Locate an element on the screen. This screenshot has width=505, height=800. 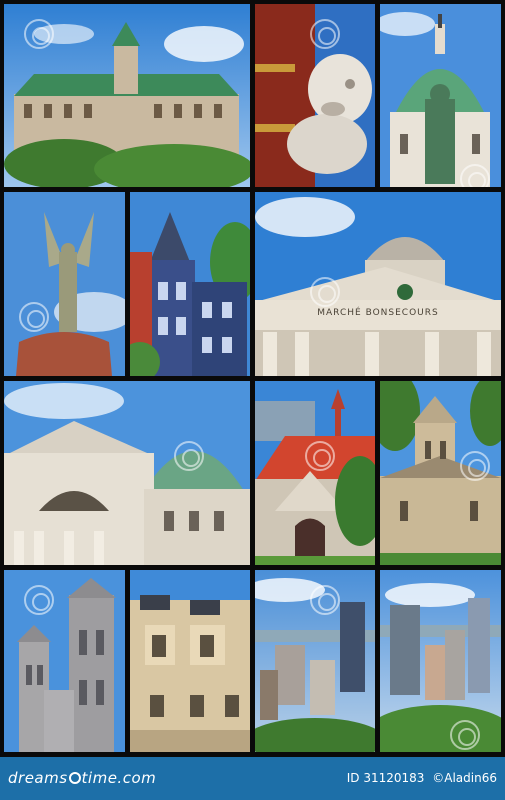
photo-marche-bonsecours: MARCHÉ BONSECOURS is located at coordinates (378, 284).